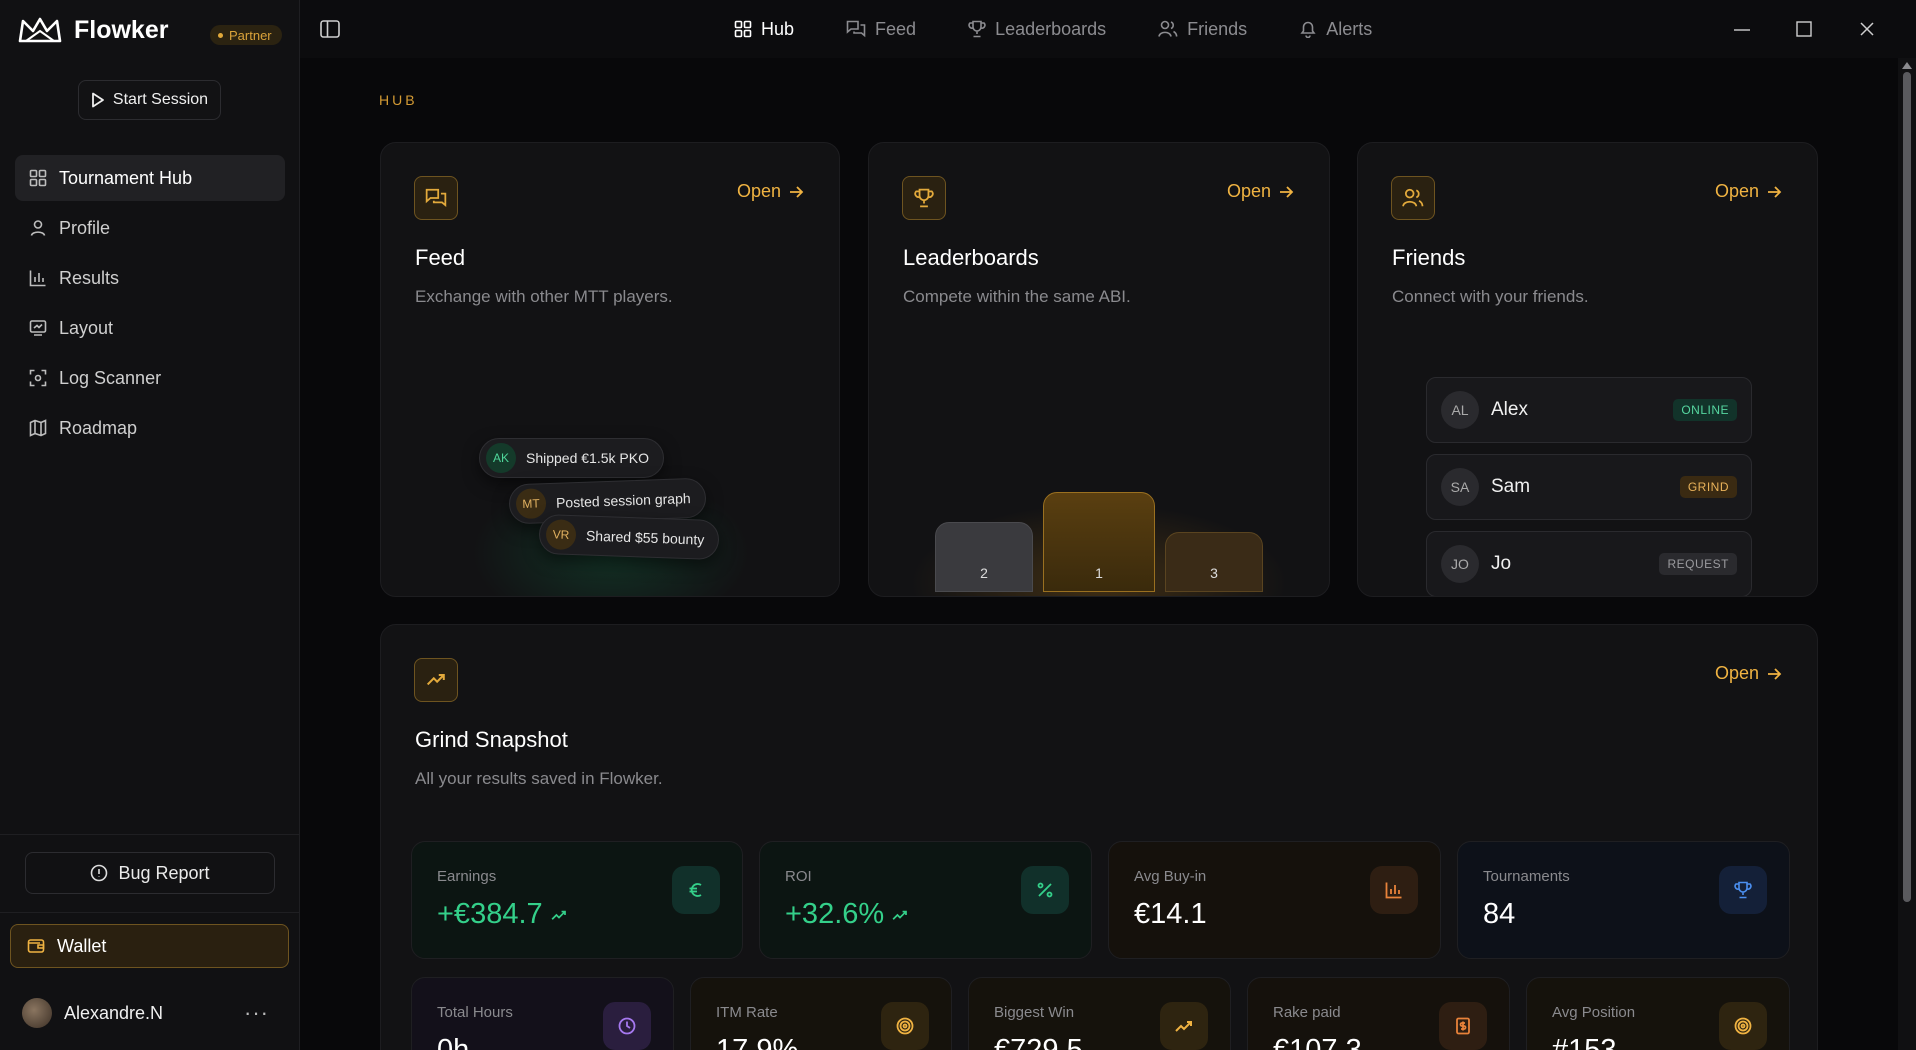 The image size is (1916, 1050). I want to click on scrollbar-thumb, so click(1907, 487).